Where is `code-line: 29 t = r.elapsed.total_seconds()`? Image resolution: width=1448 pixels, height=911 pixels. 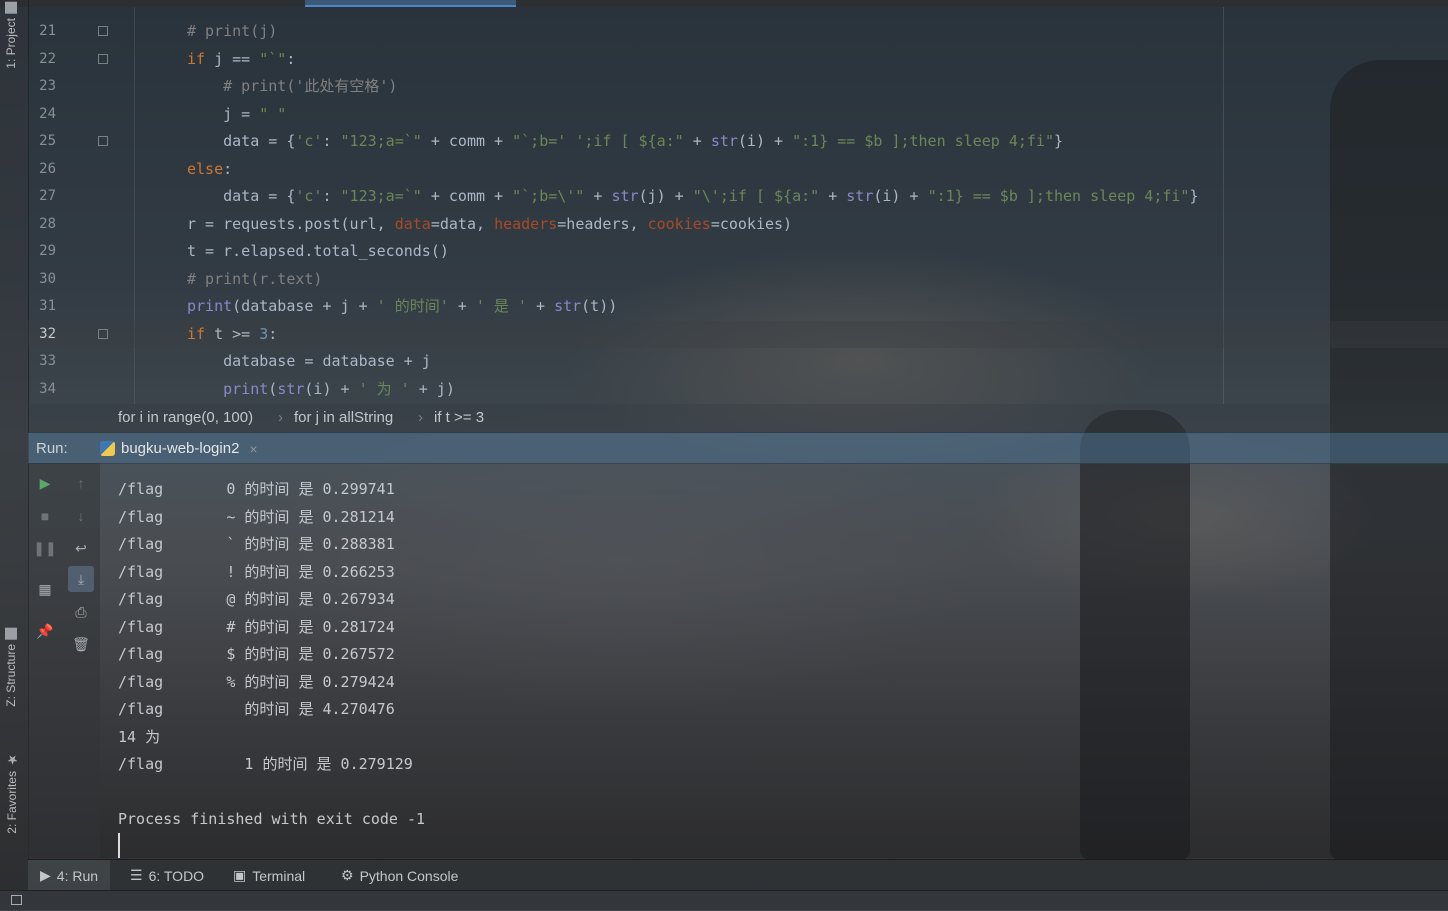 code-line: 29 t = r.elapsed.total_seconds() is located at coordinates (738, 251).